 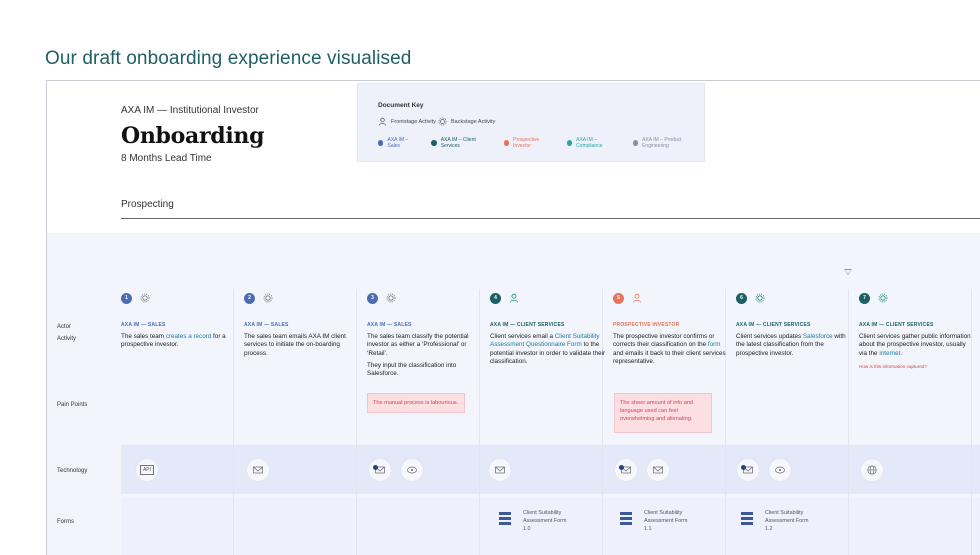 I want to click on lane-label-forms: Forms, so click(x=65, y=522).